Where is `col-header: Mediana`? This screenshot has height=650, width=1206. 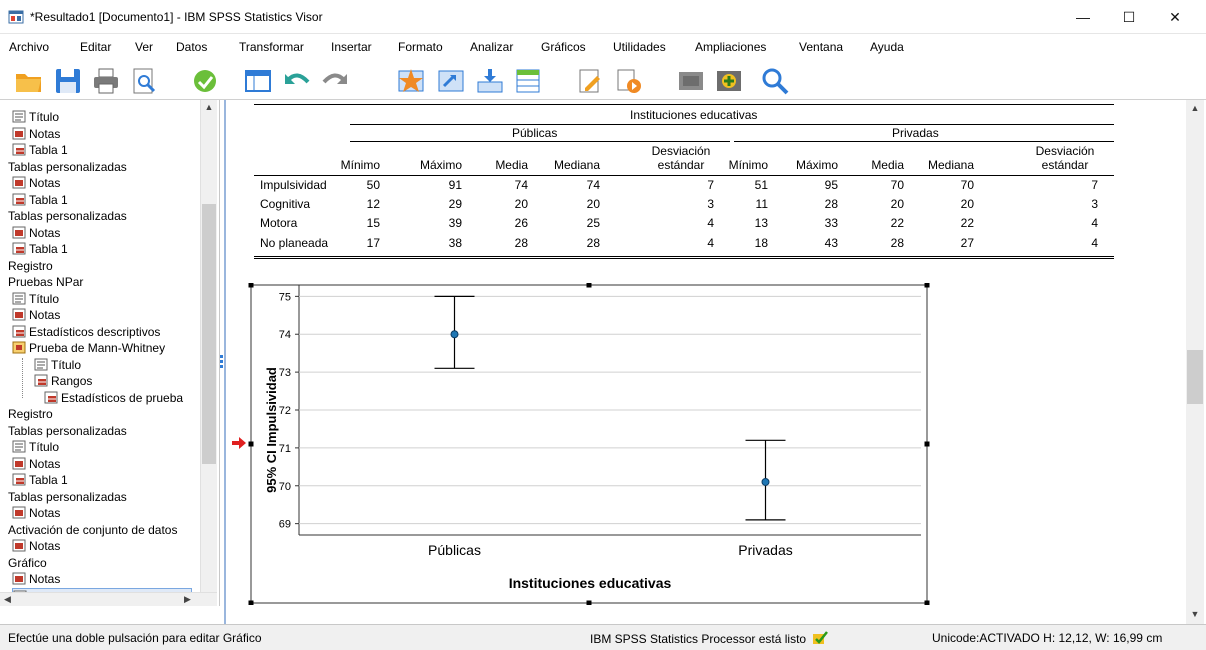
col-header: Mediana is located at coordinates (576, 165).